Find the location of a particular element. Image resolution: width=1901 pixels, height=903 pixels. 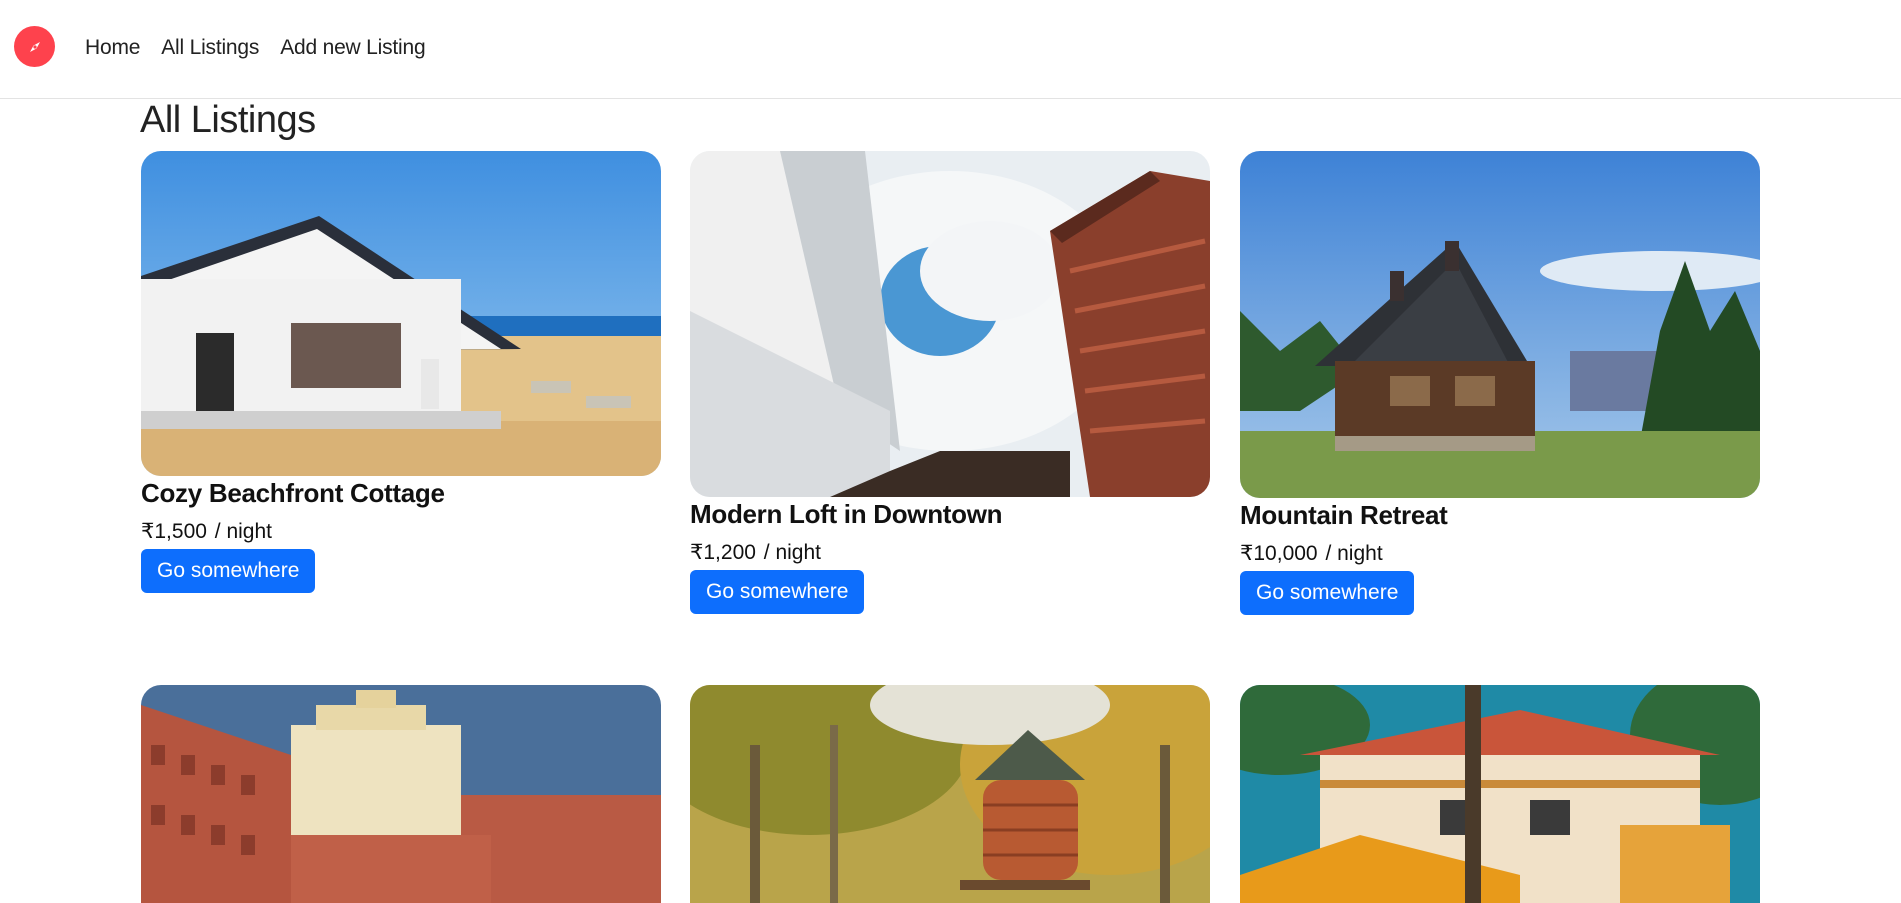

nav-link-home: Home is located at coordinates (112, 48).